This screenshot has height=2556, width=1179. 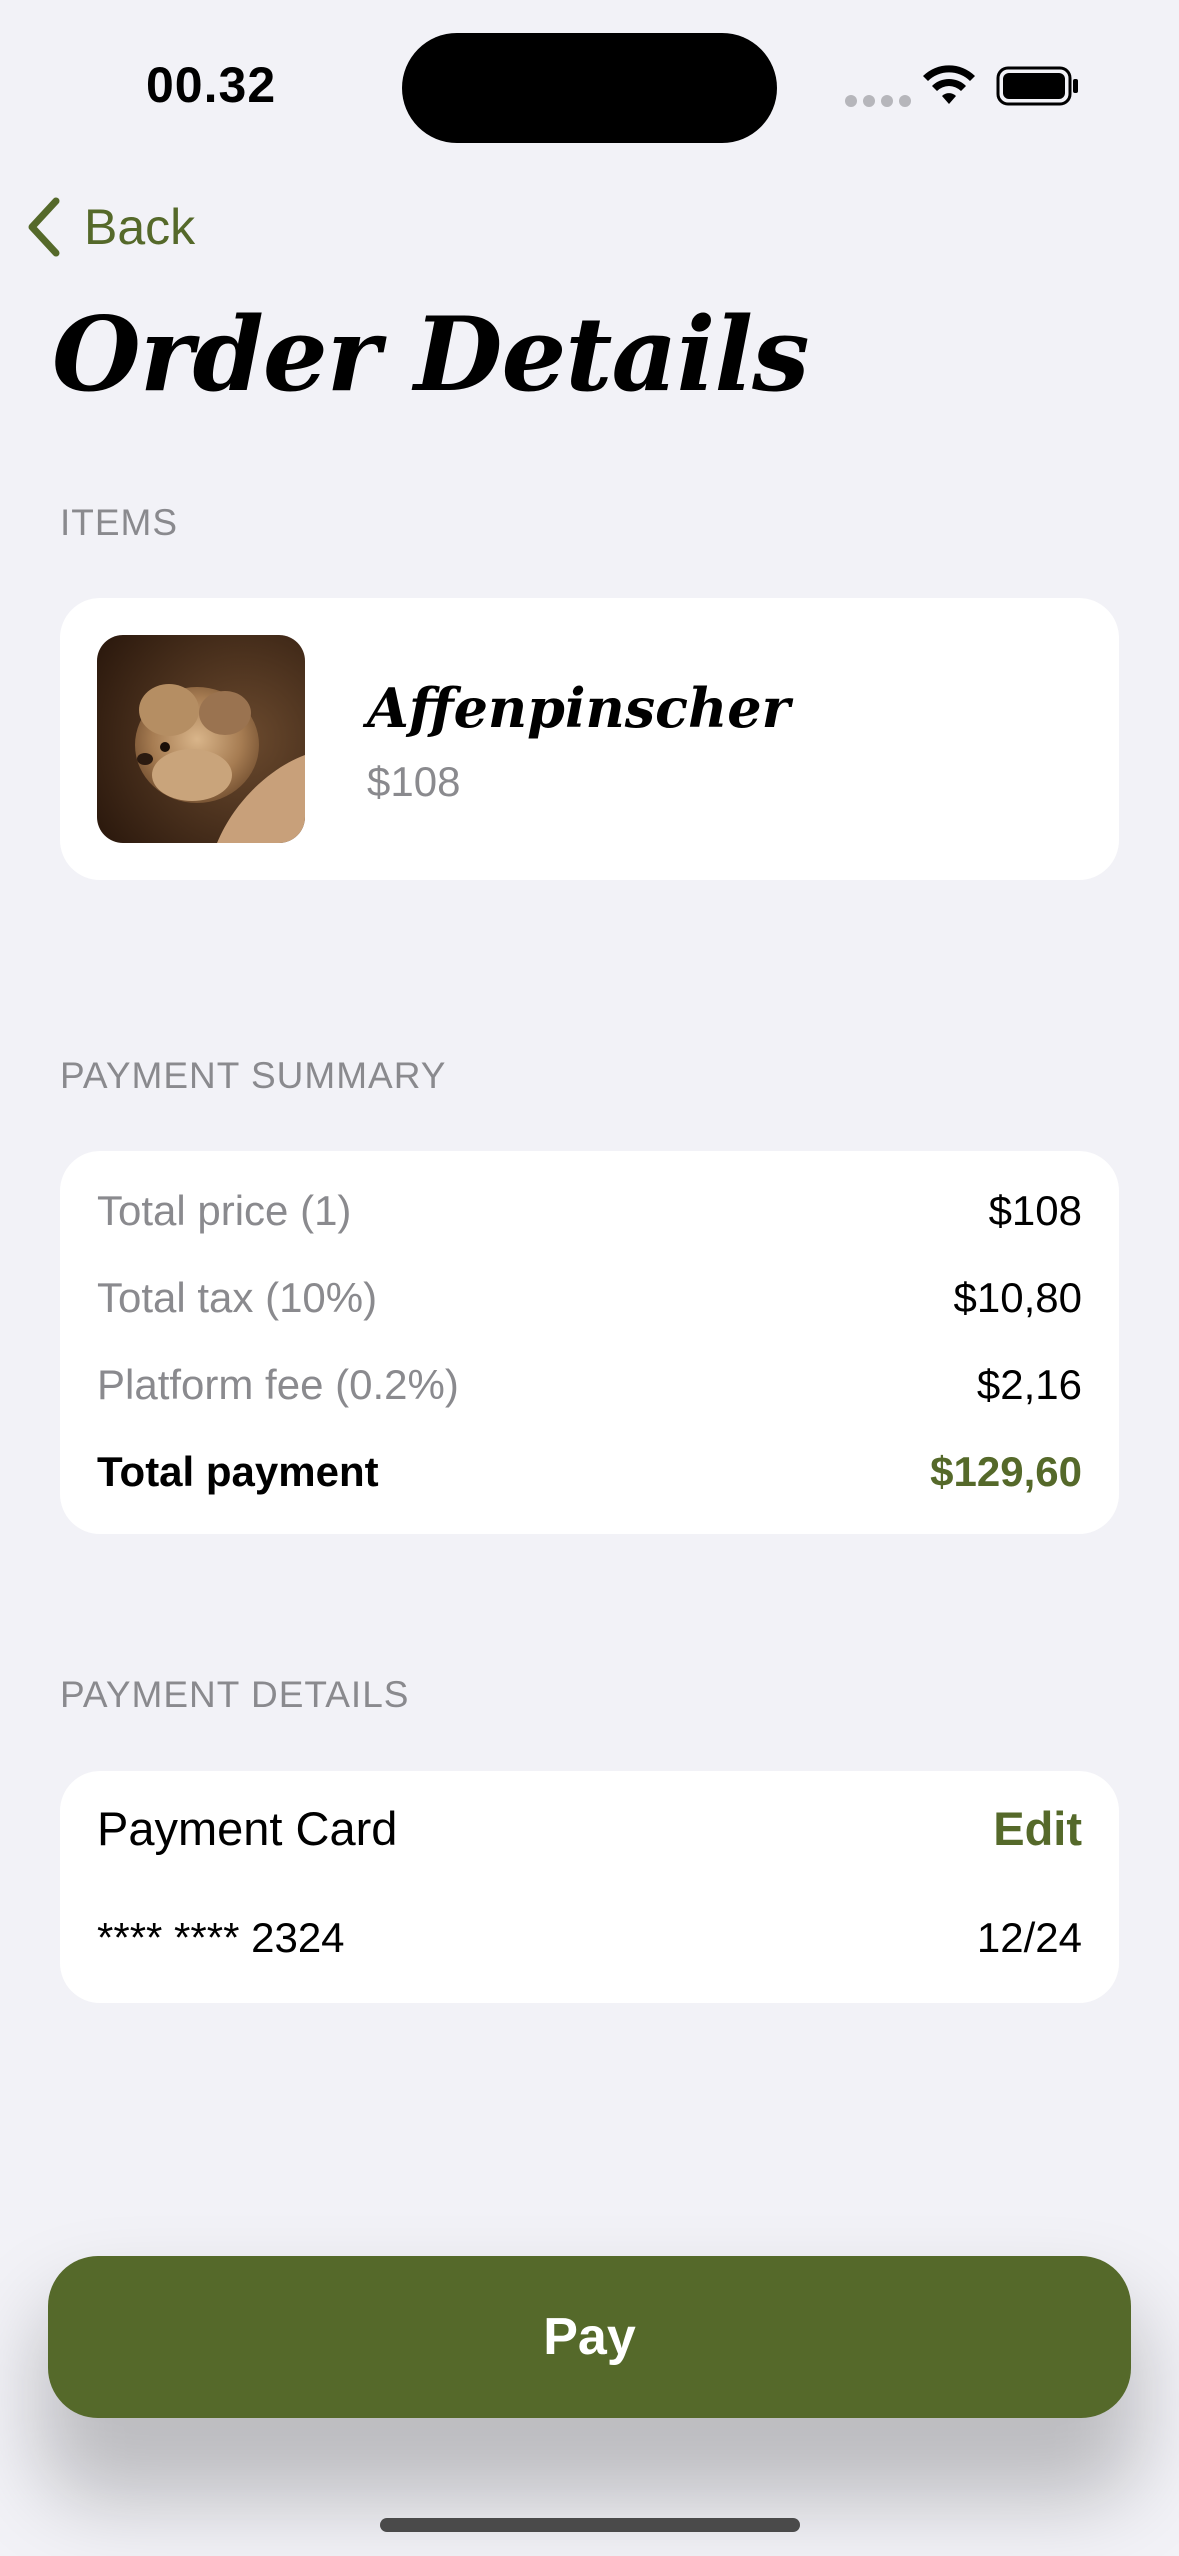 I want to click on edit-payment-button: Edit, so click(x=1037, y=1828).